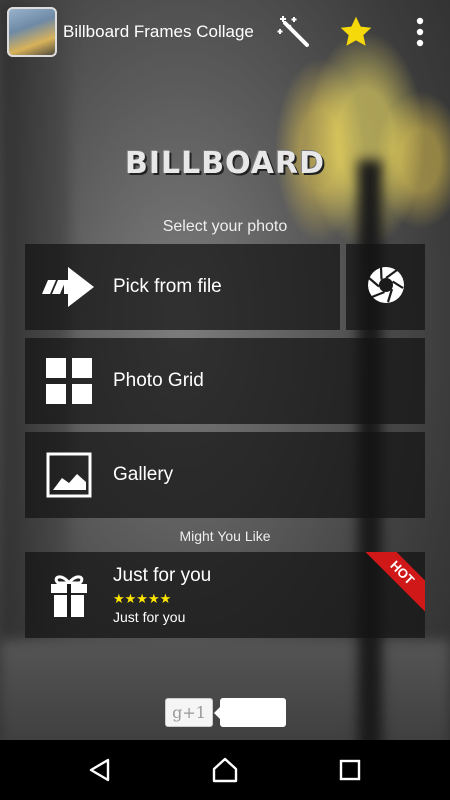 This screenshot has width=450, height=800. I want to click on star-icon, so click(356, 32).